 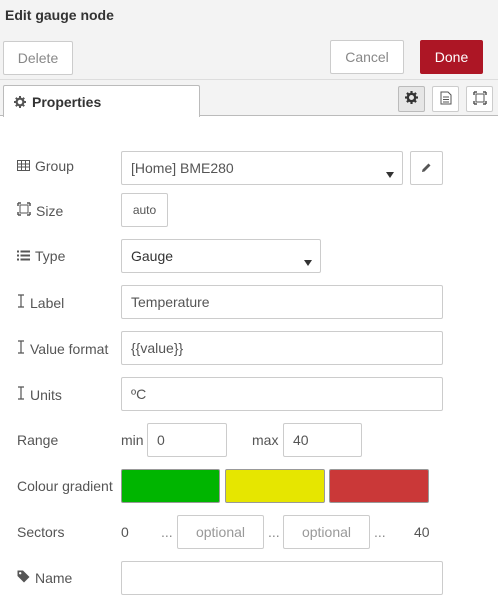 What do you see at coordinates (144, 210) in the screenshot?
I see `size-button: auto` at bounding box center [144, 210].